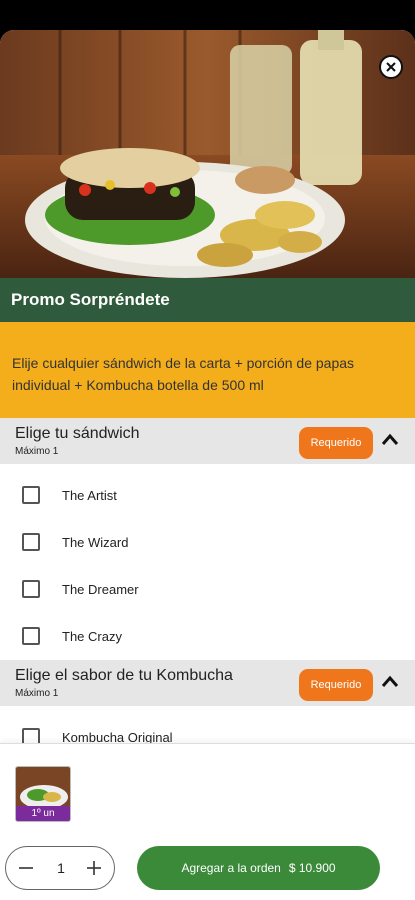 This screenshot has width=415, height=900. I want to click on add-to-order-label: Agregar a la orden, so click(231, 868).